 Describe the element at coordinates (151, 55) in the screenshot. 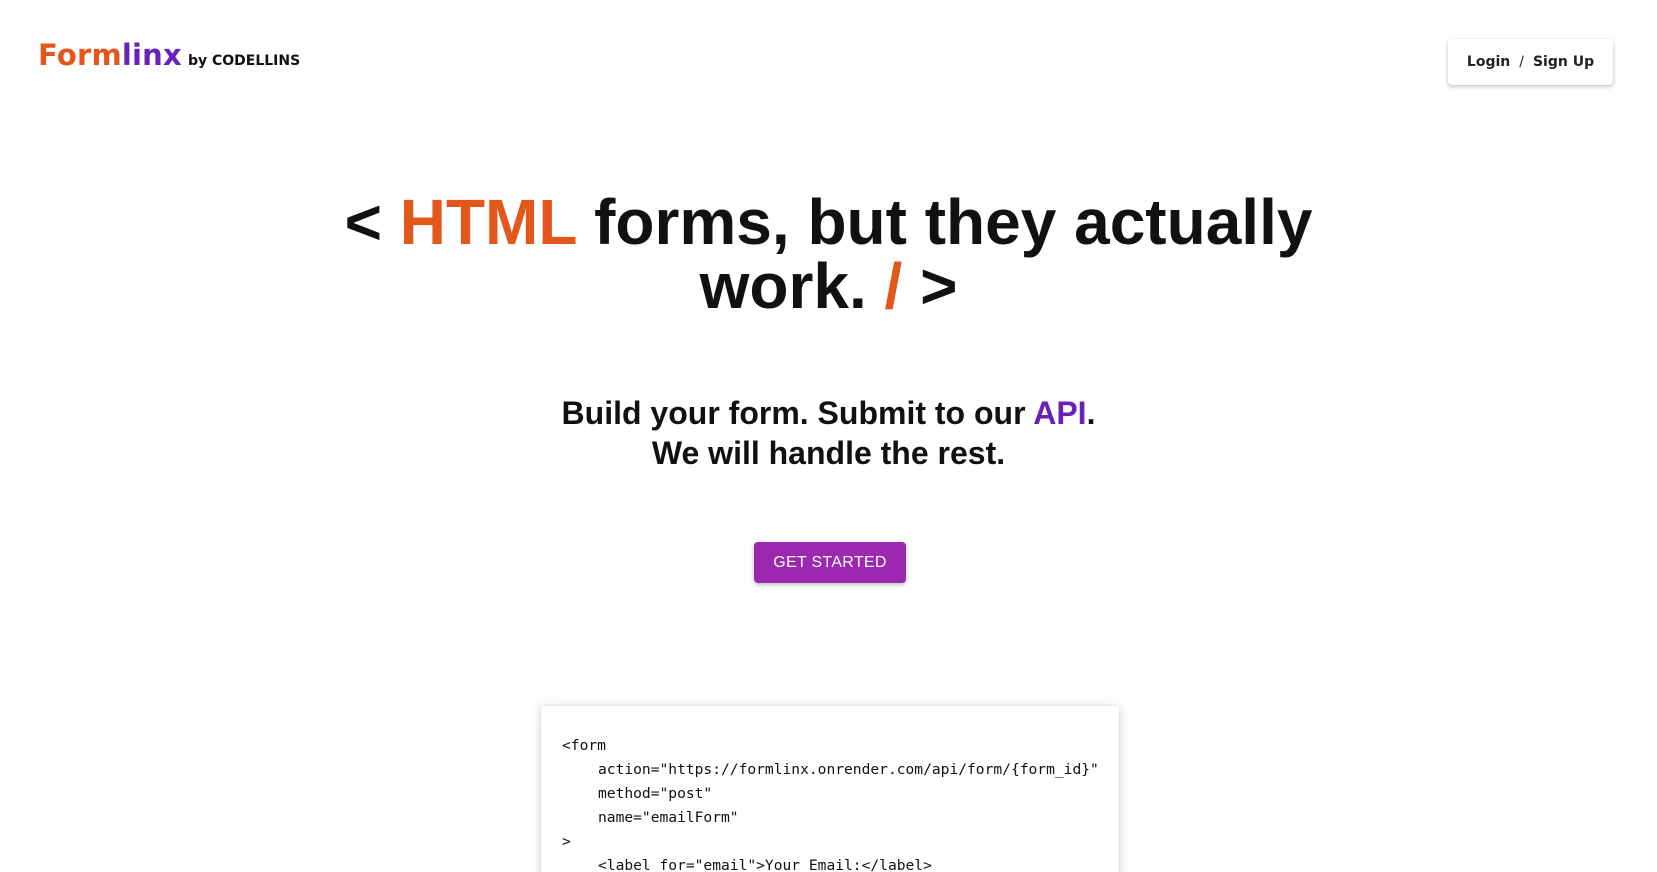

I see `brand-name-linx: linx` at that location.